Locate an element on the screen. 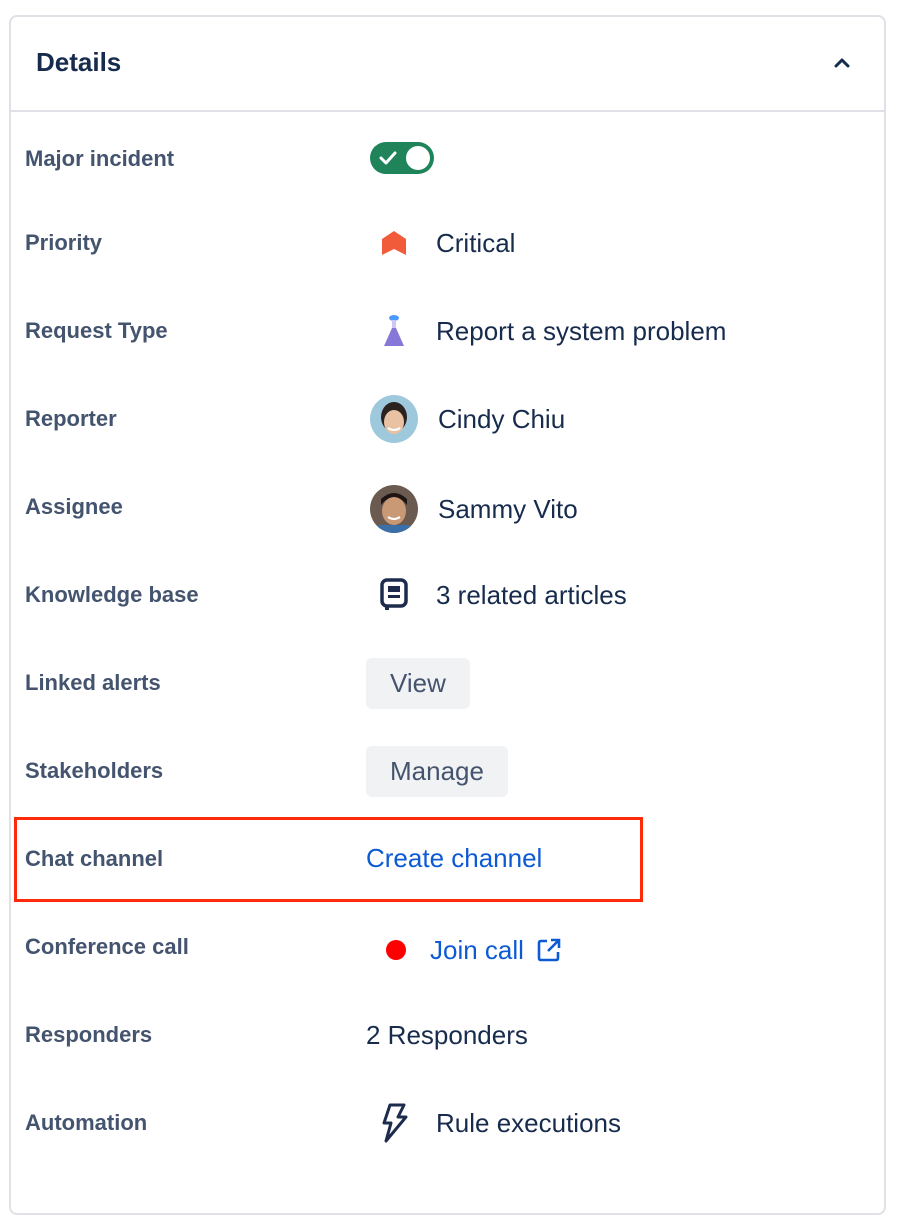 Image resolution: width=904 pixels, height=1215 pixels. priority-value: Critical is located at coordinates (476, 242).